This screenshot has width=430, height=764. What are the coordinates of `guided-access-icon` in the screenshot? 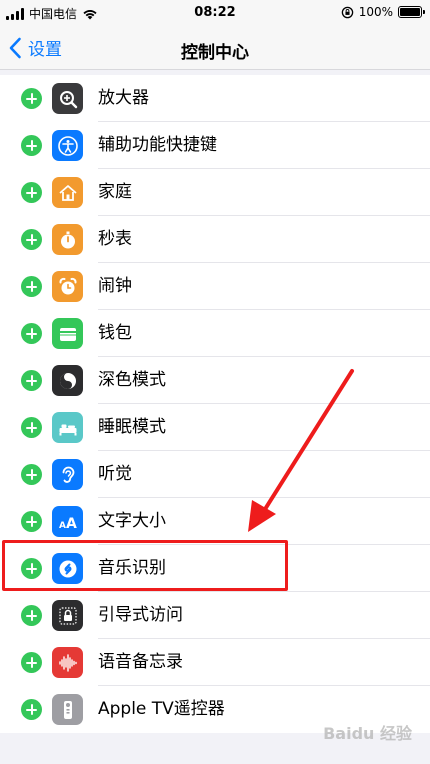 It's located at (67, 615).